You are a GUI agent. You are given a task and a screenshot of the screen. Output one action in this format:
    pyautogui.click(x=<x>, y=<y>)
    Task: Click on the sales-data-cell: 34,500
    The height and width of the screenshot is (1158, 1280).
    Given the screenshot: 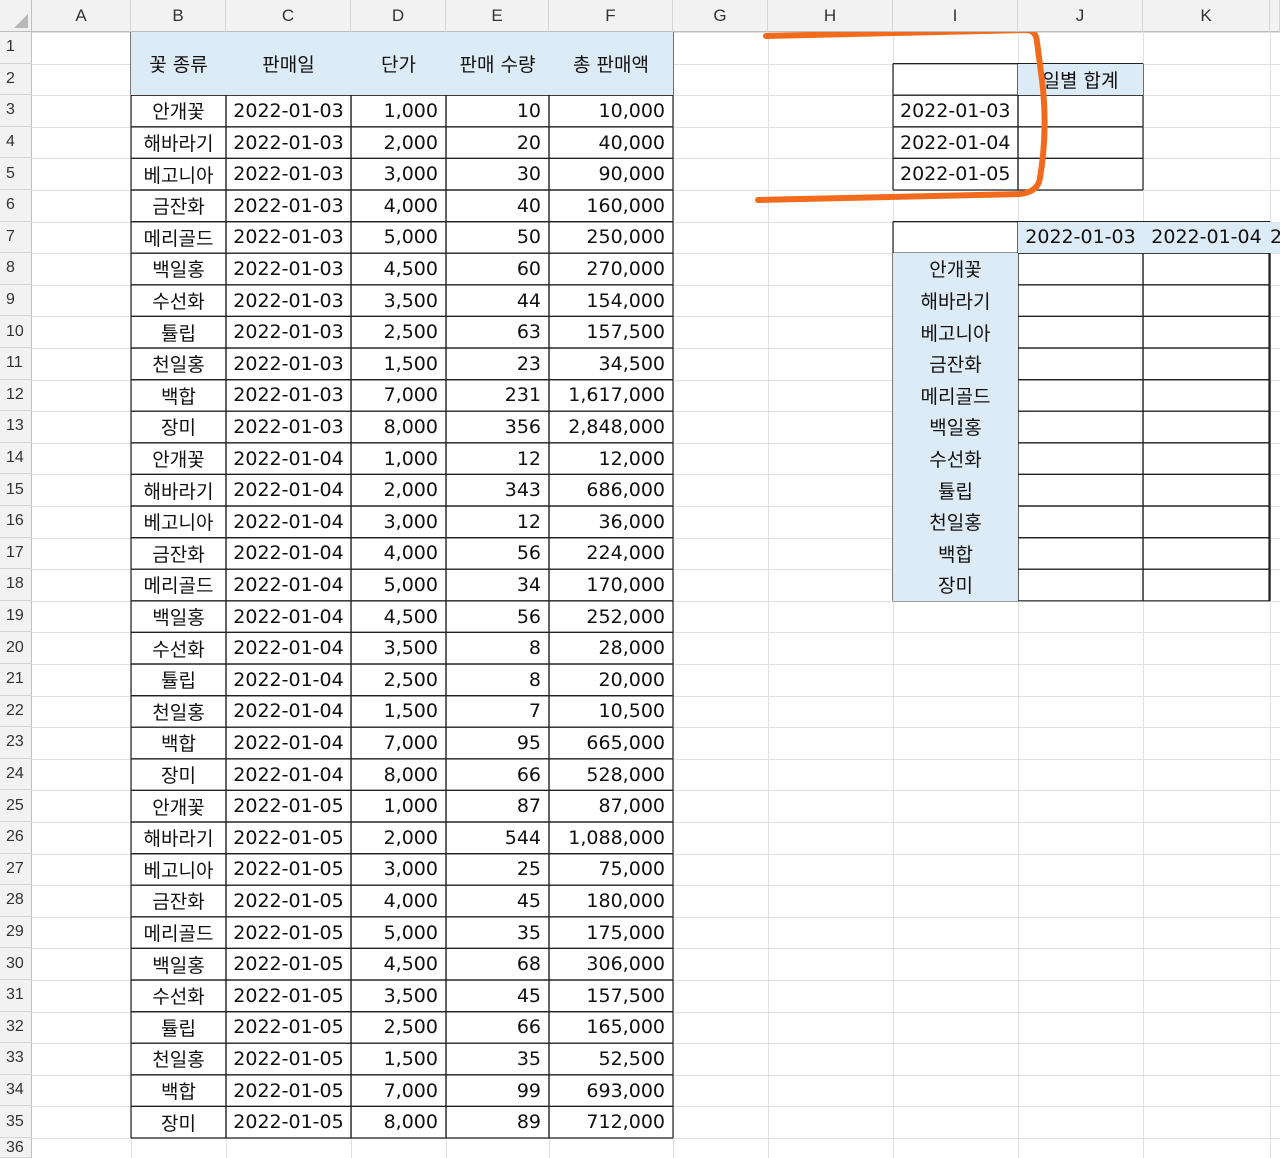 What is the action you would take?
    pyautogui.click(x=611, y=364)
    